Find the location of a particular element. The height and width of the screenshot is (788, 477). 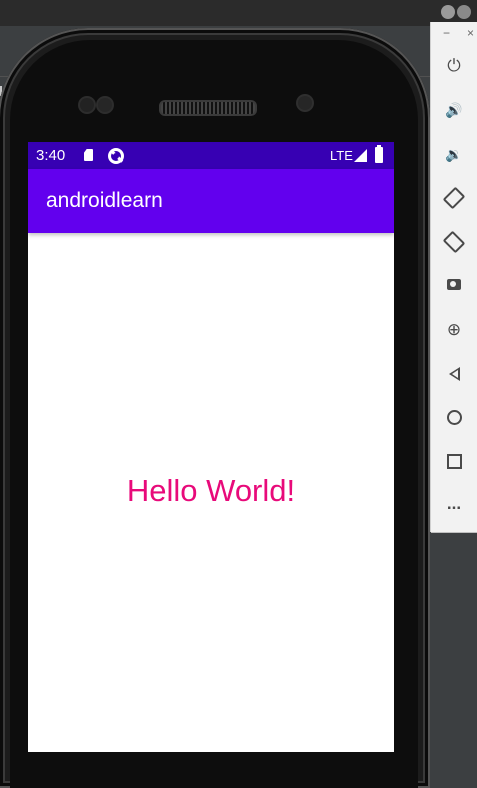

app-bar: androidlearn is located at coordinates (211, 201).